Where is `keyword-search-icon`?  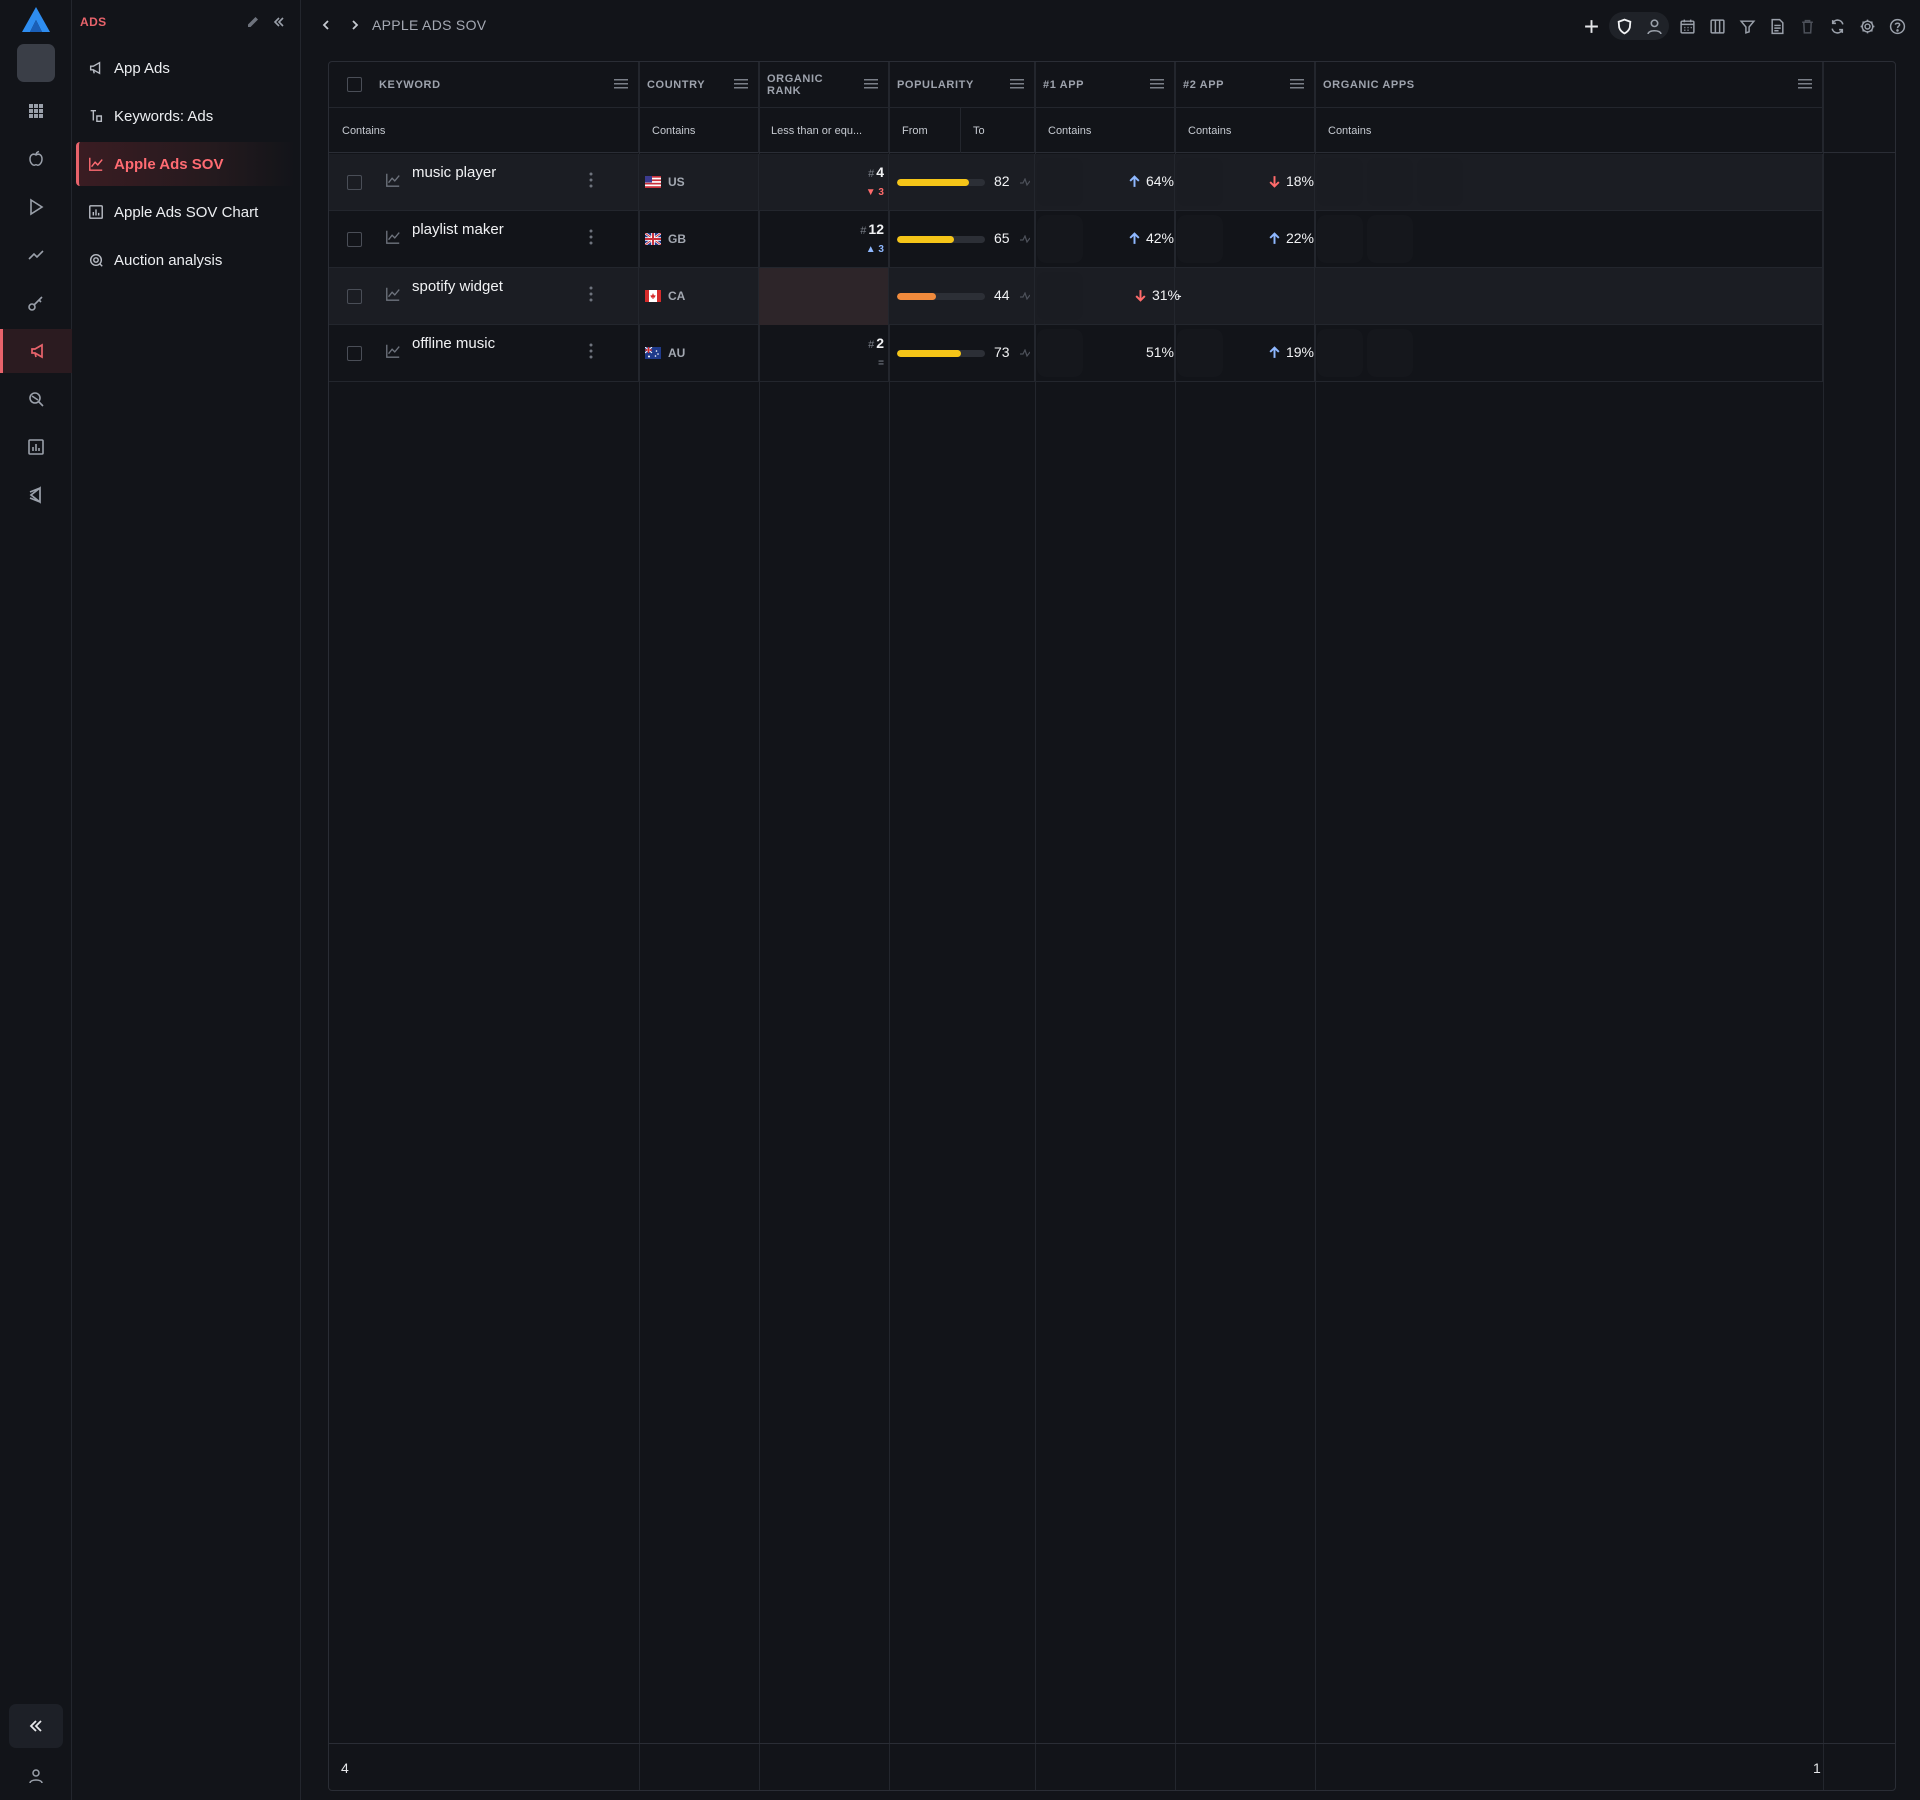 keyword-search-icon is located at coordinates (36, 399).